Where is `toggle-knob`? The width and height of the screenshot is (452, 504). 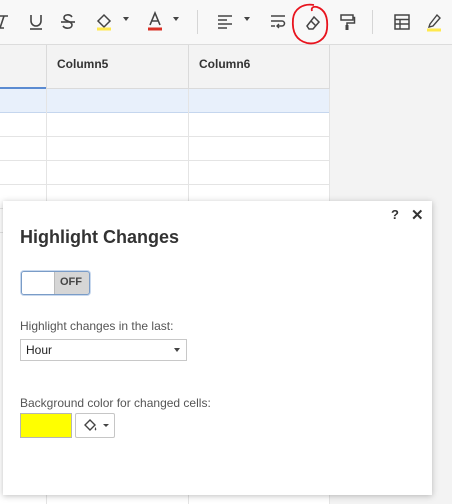 toggle-knob is located at coordinates (38, 283).